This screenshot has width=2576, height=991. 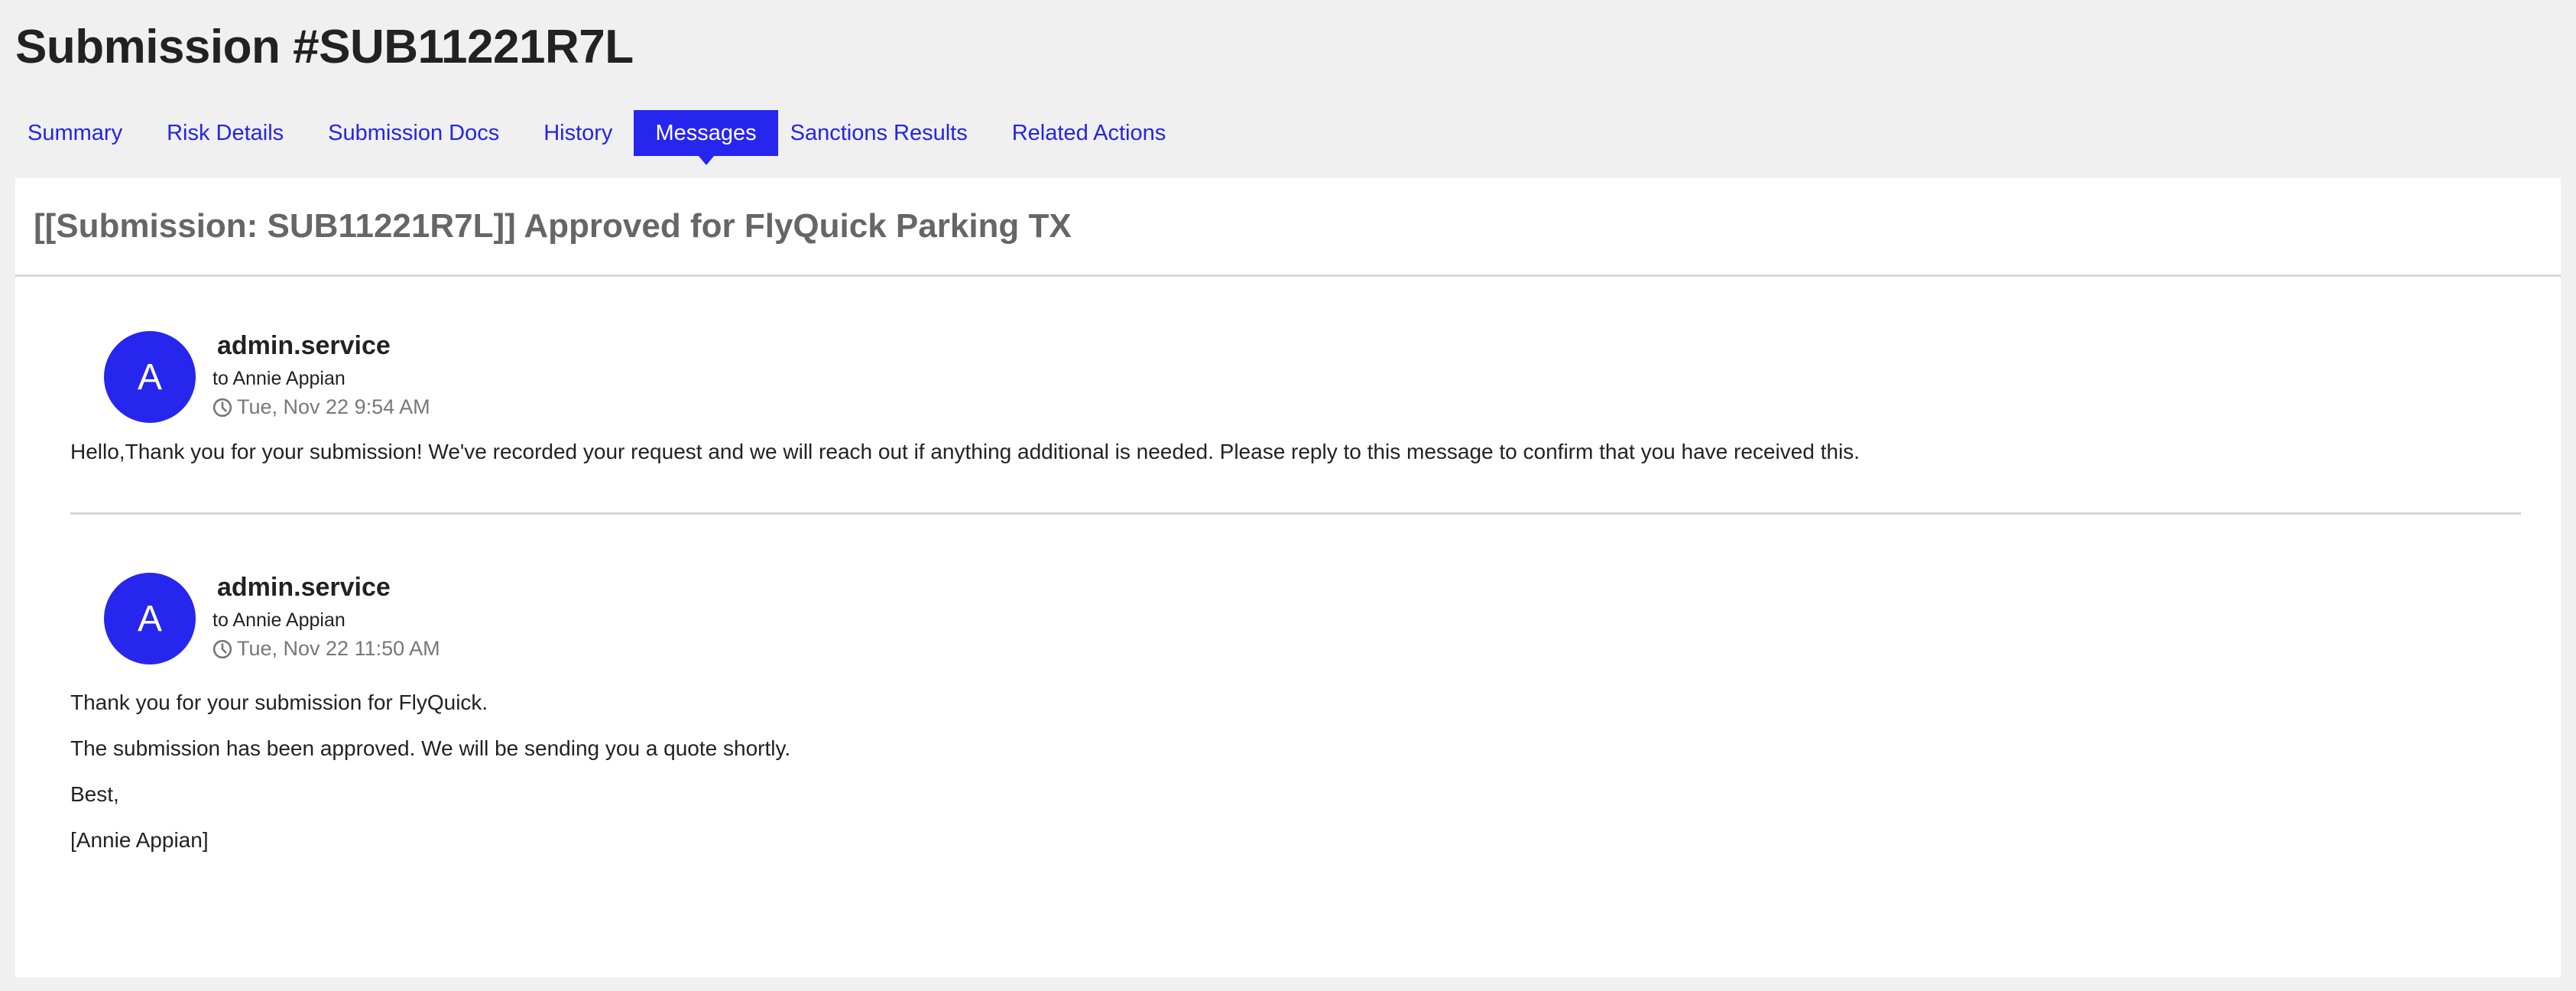 What do you see at coordinates (229, 133) in the screenshot?
I see `tab-risk-details: Risk Details` at bounding box center [229, 133].